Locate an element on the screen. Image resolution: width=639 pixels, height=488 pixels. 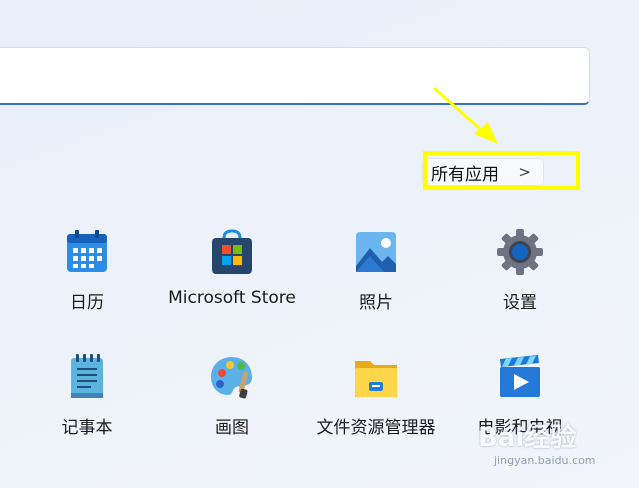
app-notepad: 记事本 is located at coordinates (87, 395).